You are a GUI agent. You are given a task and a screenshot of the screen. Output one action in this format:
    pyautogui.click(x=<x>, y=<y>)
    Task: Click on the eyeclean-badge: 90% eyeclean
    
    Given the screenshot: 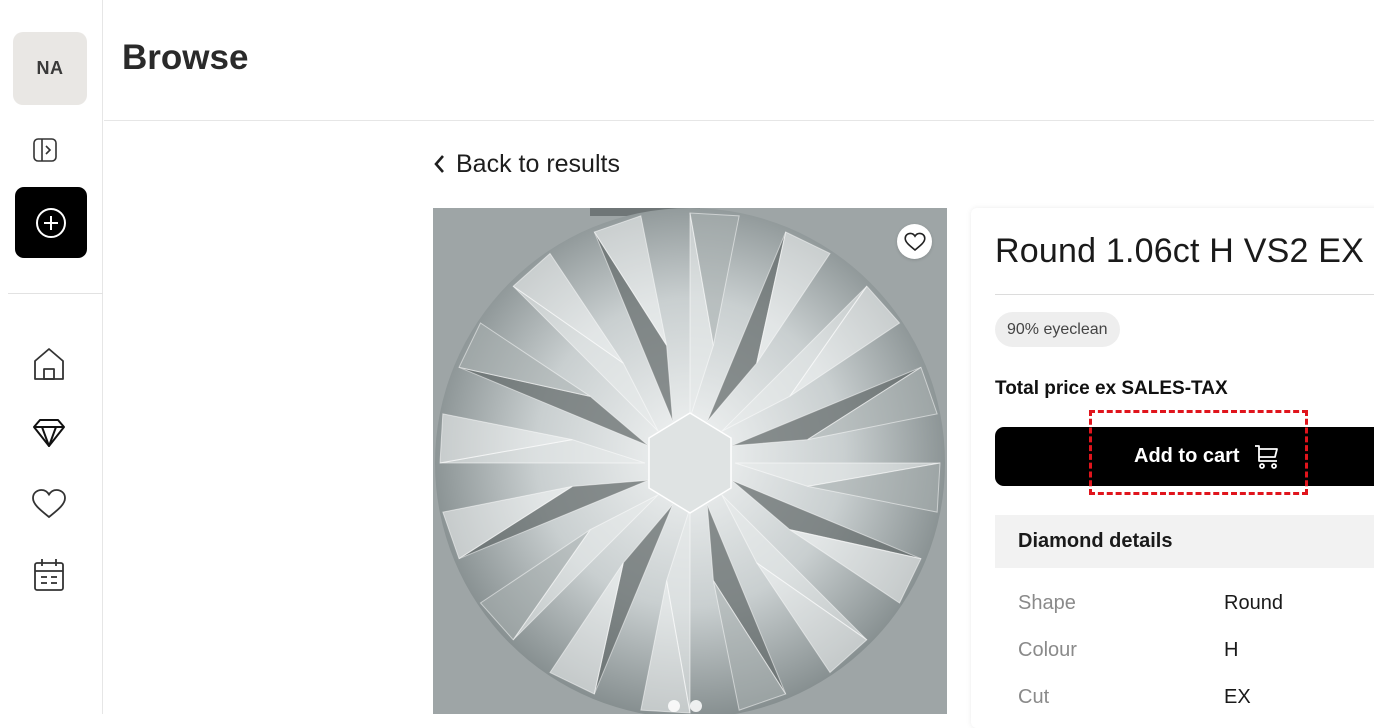 What is the action you would take?
    pyautogui.click(x=1057, y=329)
    